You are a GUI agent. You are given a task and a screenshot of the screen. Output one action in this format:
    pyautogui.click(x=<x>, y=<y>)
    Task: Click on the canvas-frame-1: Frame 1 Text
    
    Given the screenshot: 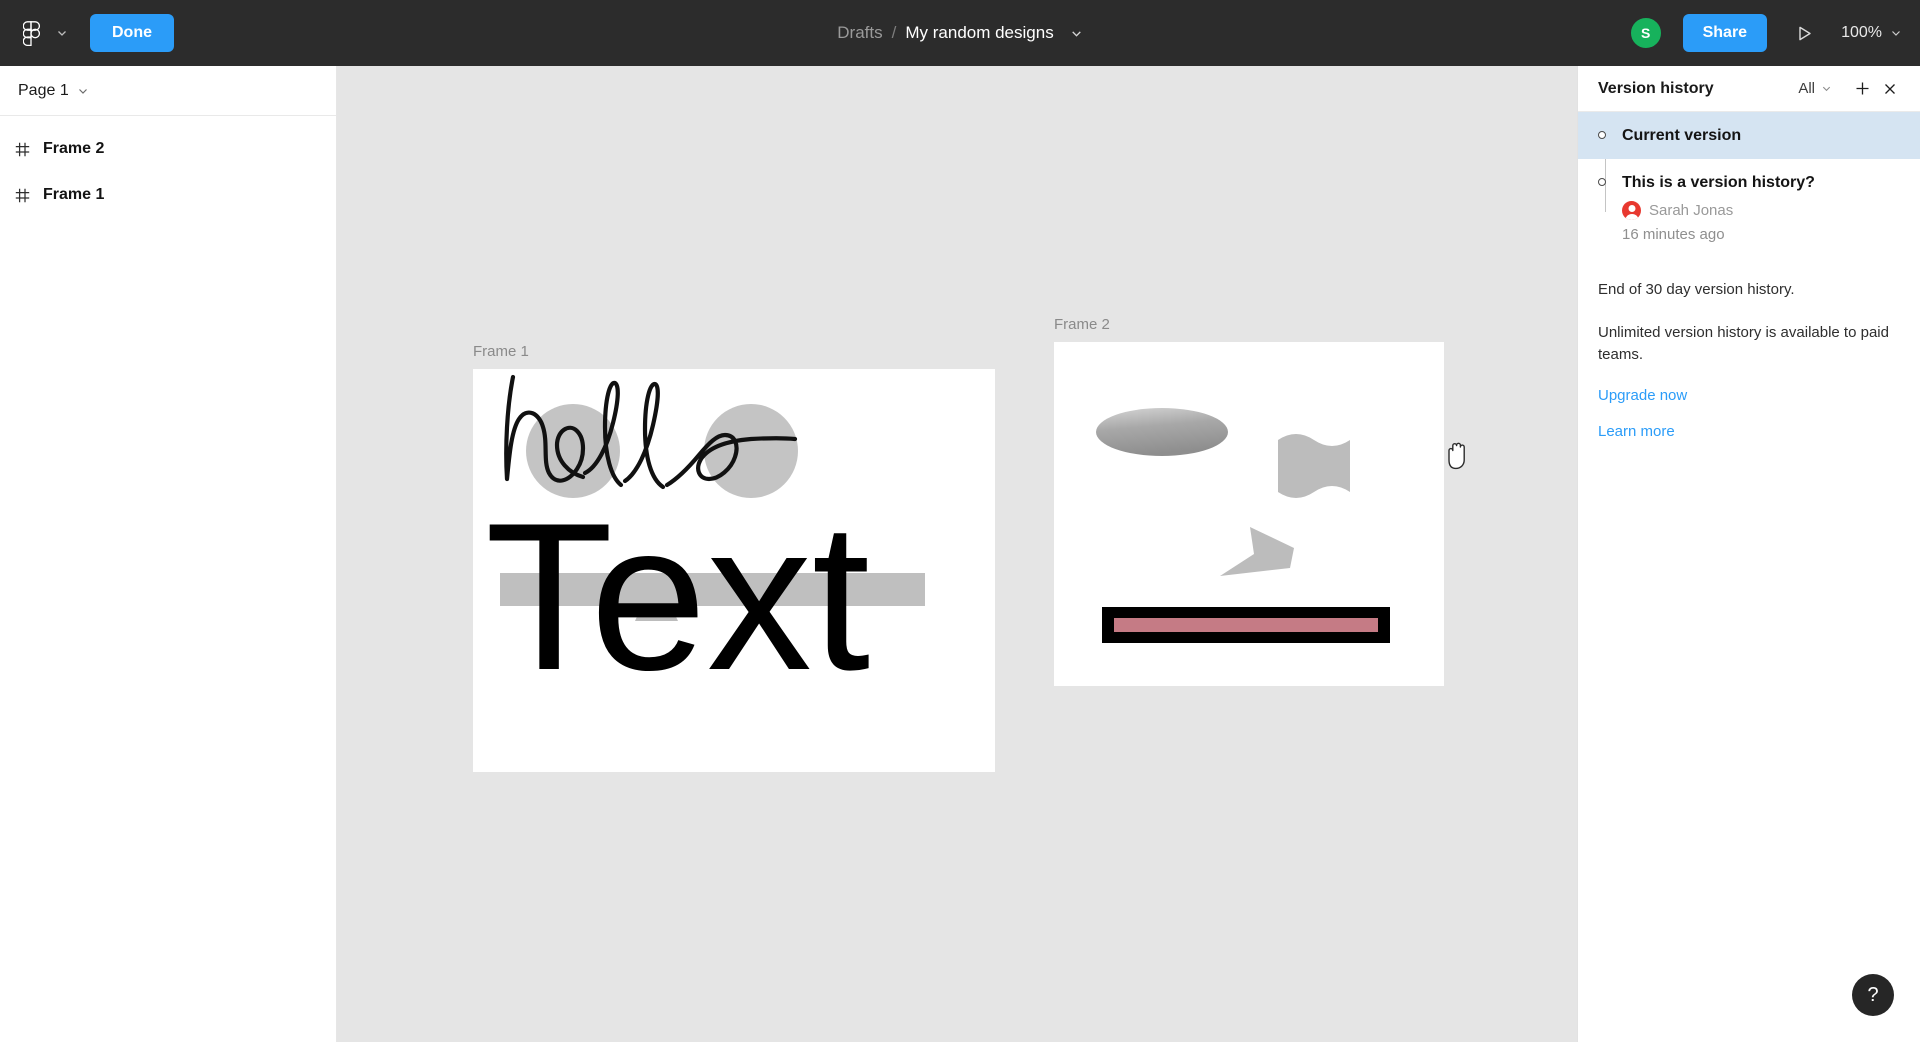 What is the action you would take?
    pyautogui.click(x=734, y=557)
    